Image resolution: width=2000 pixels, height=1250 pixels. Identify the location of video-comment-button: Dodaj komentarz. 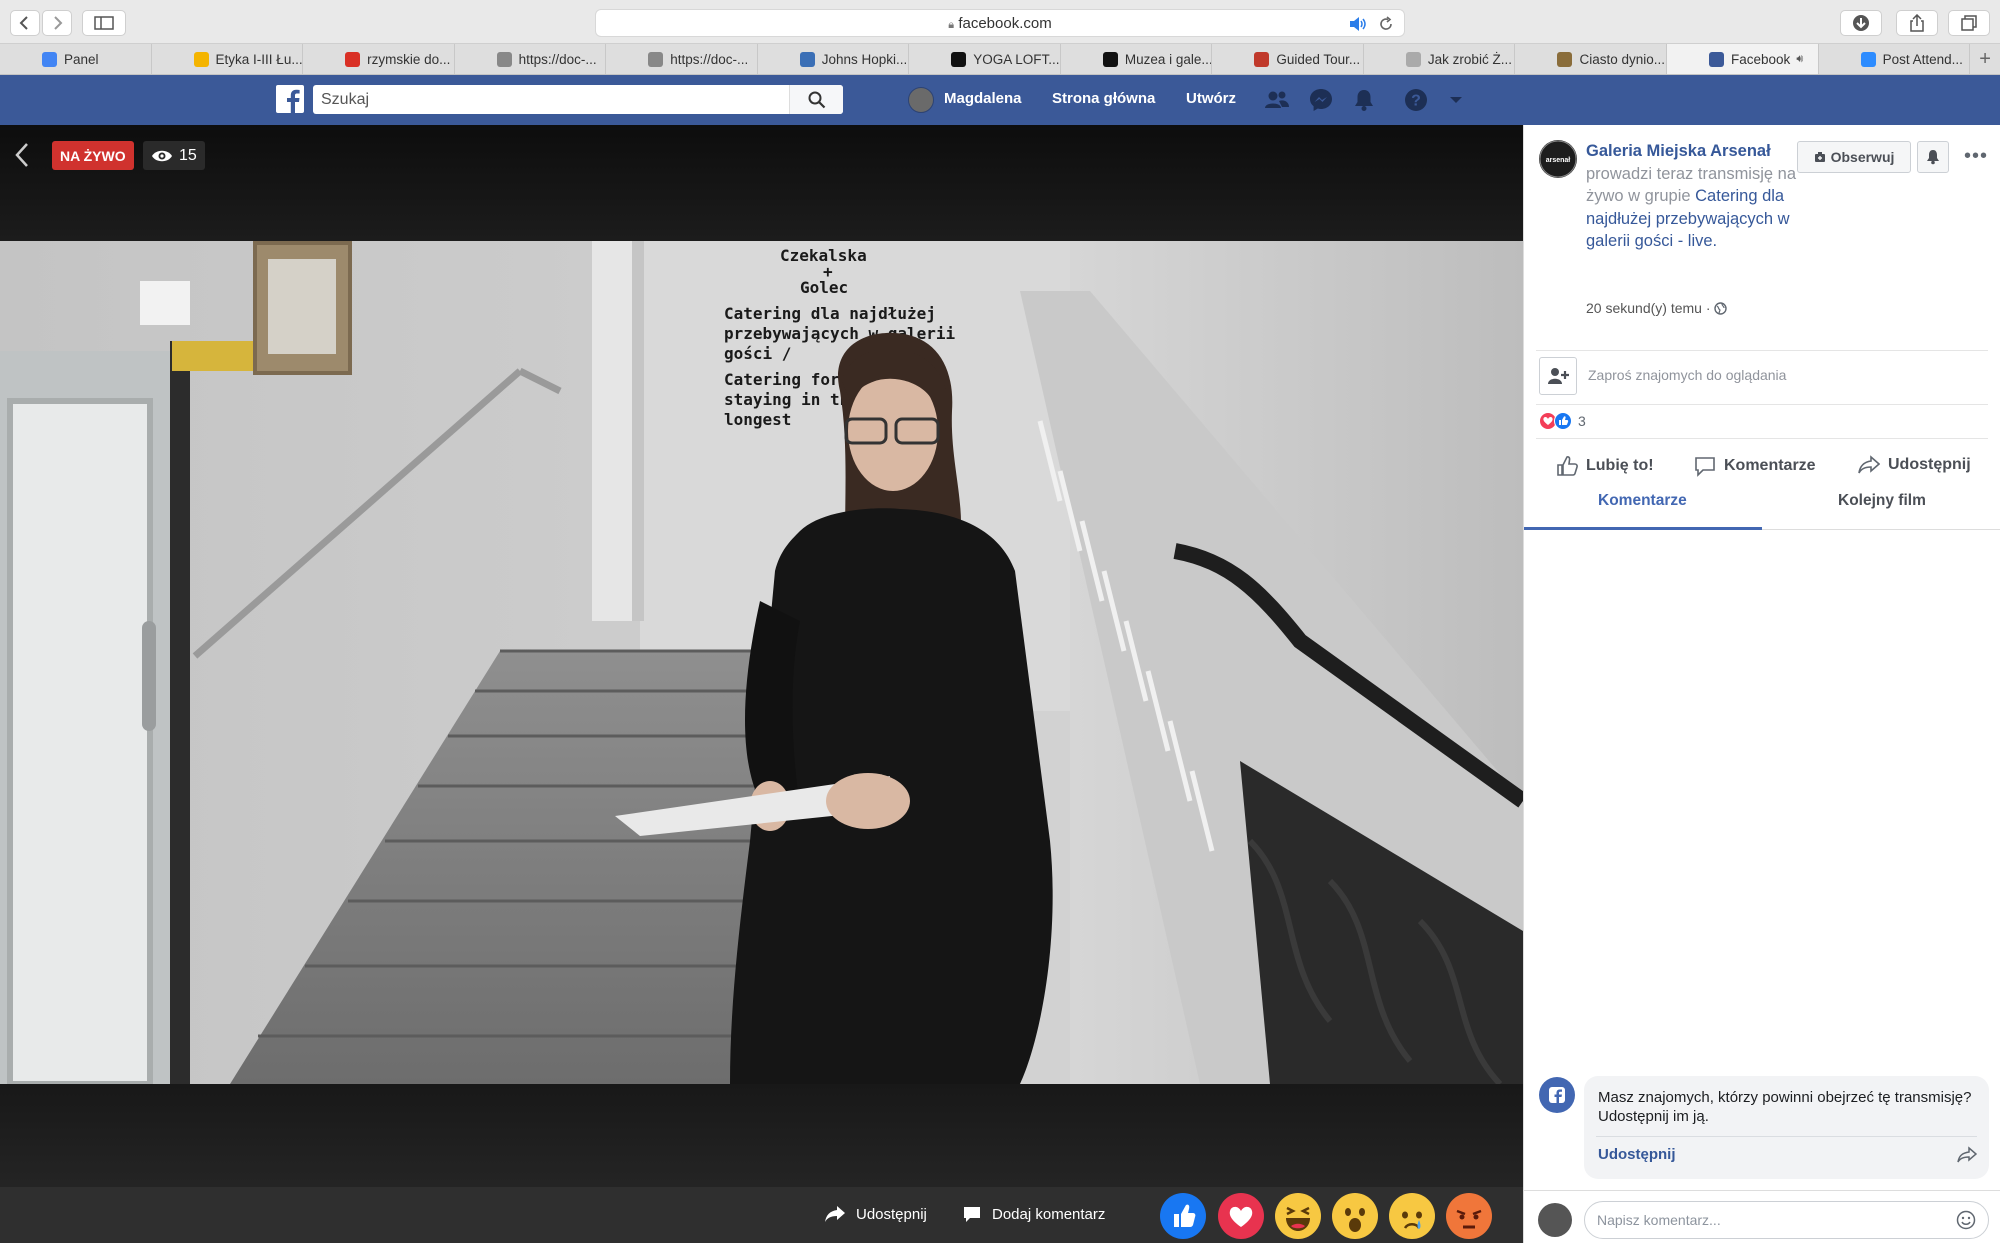
(1033, 1214).